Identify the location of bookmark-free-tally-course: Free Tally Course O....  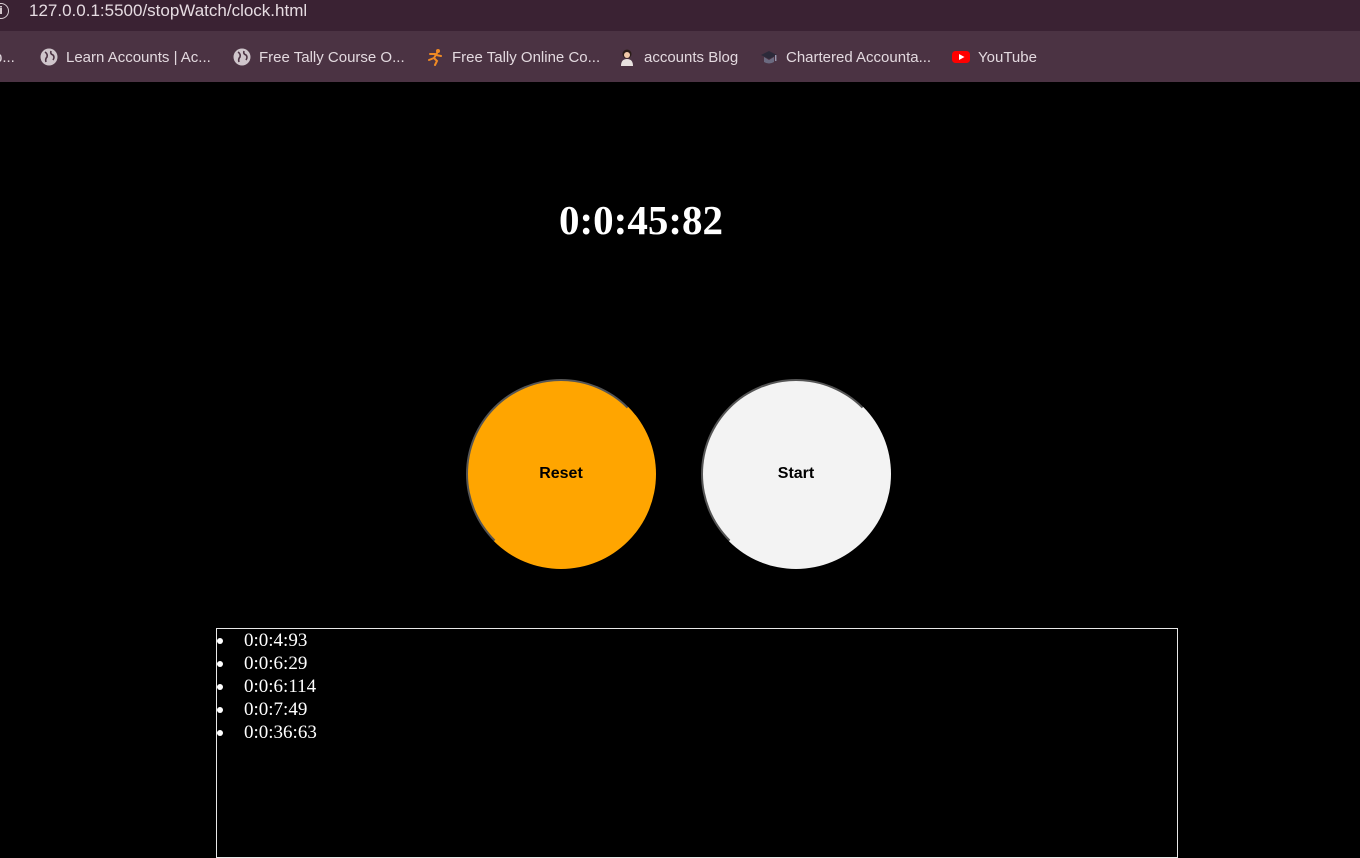
(319, 57).